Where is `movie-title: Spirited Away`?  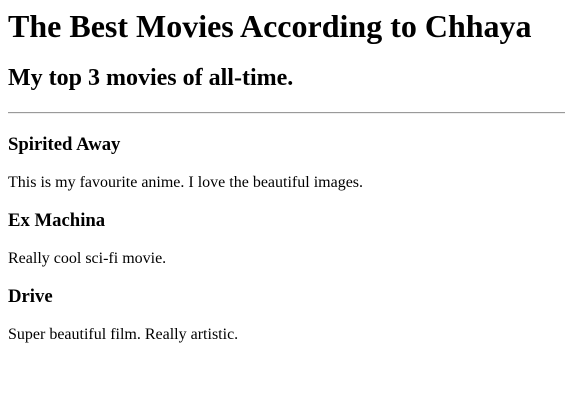 movie-title: Spirited Away is located at coordinates (64, 144).